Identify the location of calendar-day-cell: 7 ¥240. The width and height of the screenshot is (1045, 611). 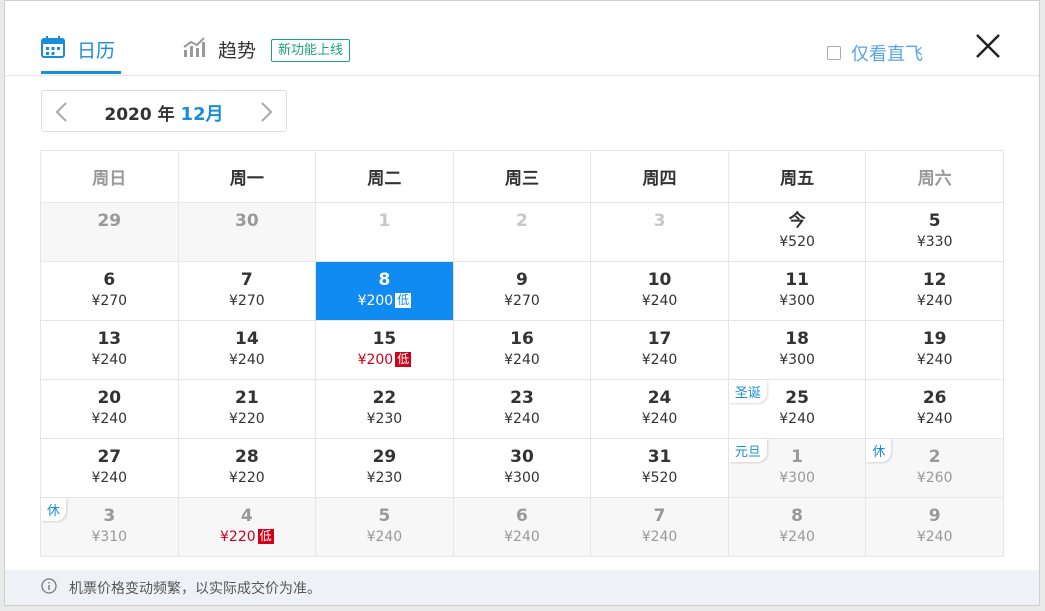
(659, 527).